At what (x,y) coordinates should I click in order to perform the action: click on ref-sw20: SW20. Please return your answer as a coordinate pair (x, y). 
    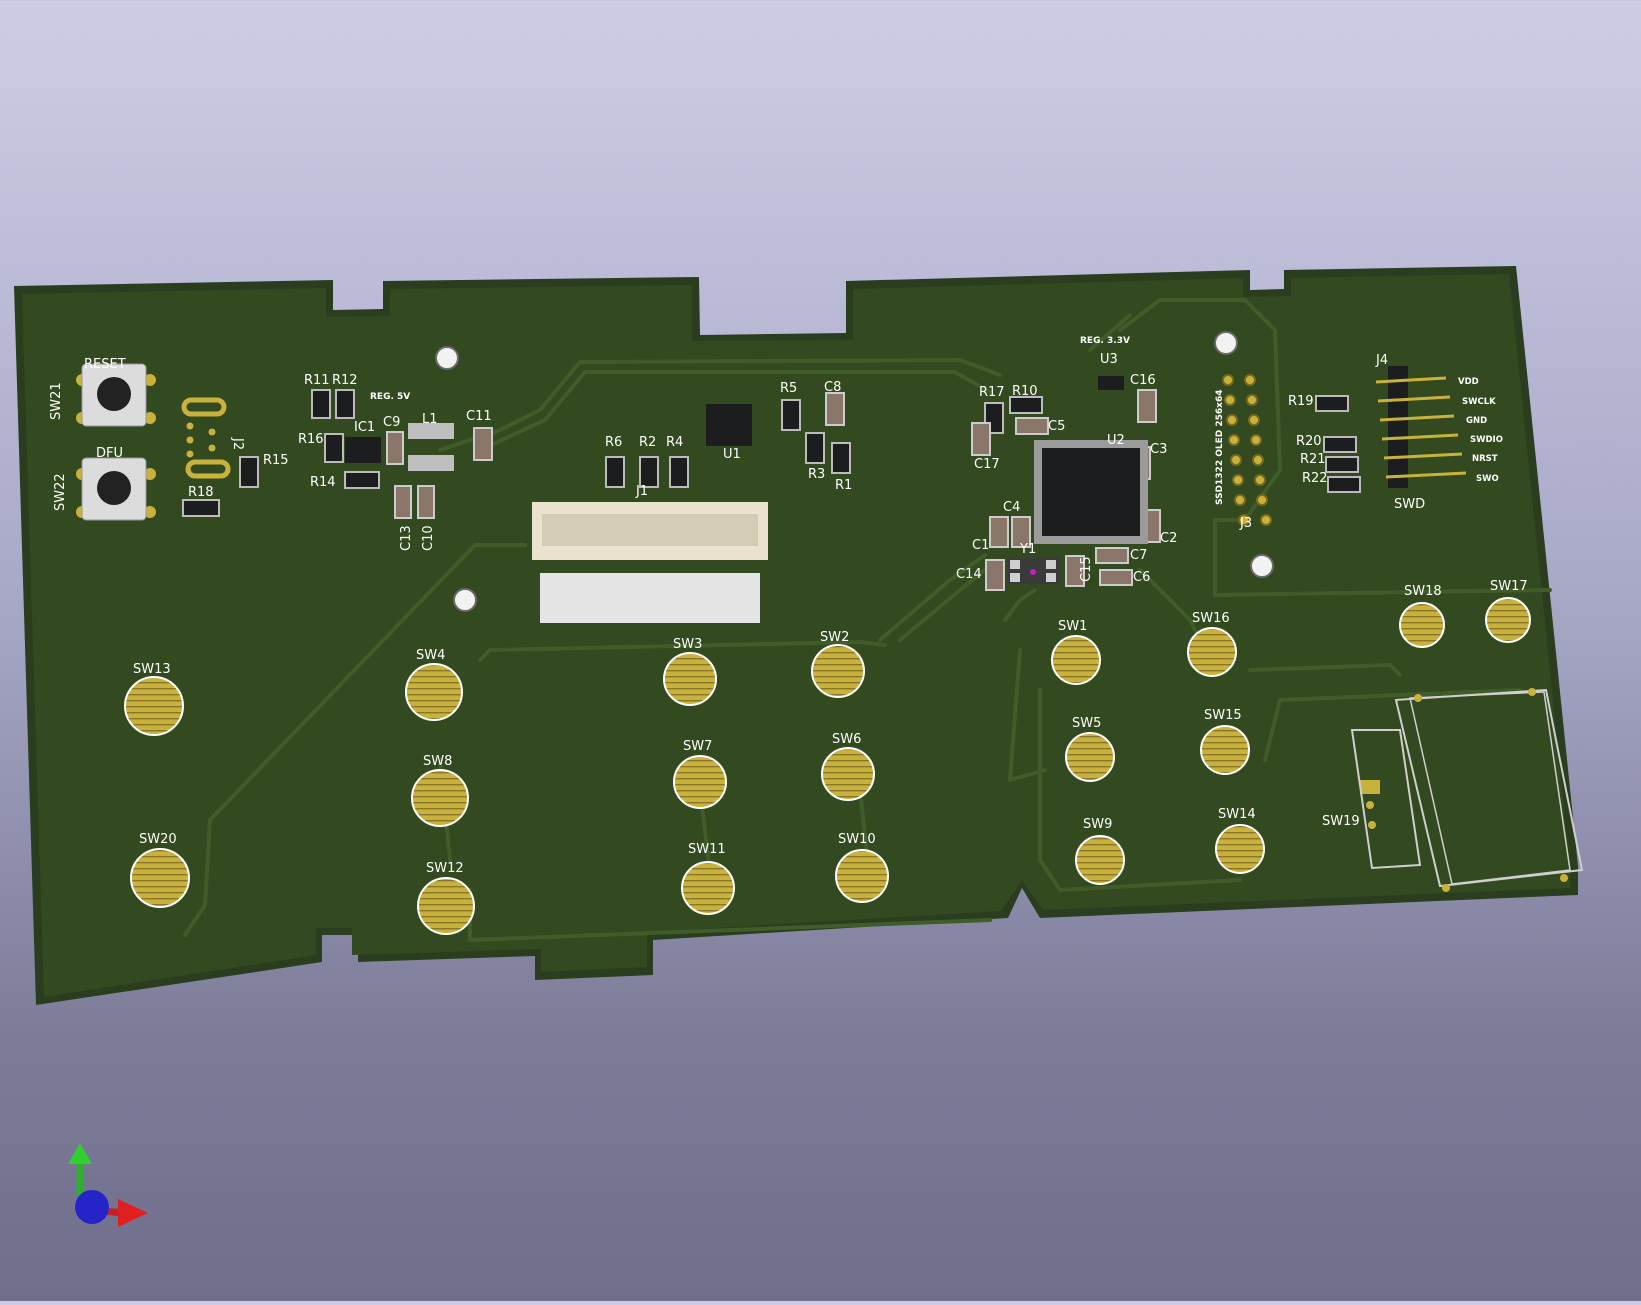
    Looking at the image, I should click on (158, 839).